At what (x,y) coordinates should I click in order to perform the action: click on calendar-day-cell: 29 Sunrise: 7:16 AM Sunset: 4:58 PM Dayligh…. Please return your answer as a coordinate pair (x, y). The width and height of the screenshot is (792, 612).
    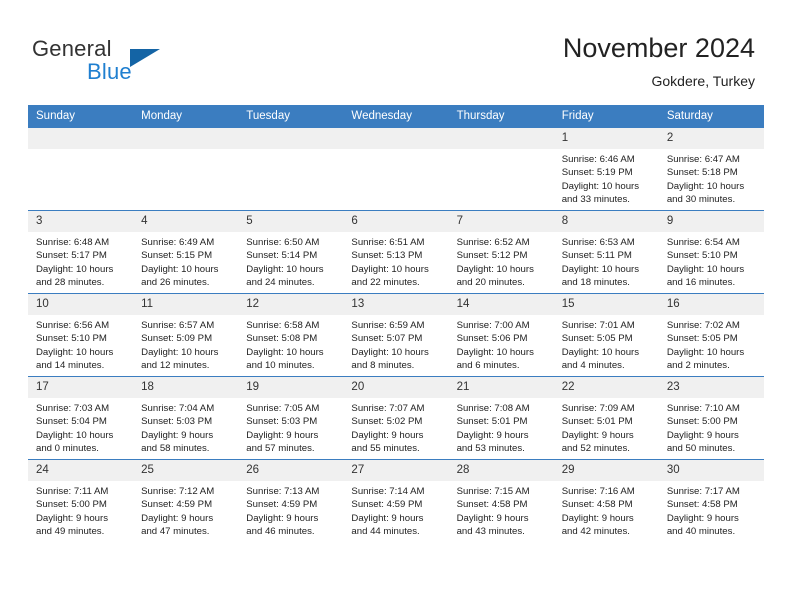
    Looking at the image, I should click on (606, 500).